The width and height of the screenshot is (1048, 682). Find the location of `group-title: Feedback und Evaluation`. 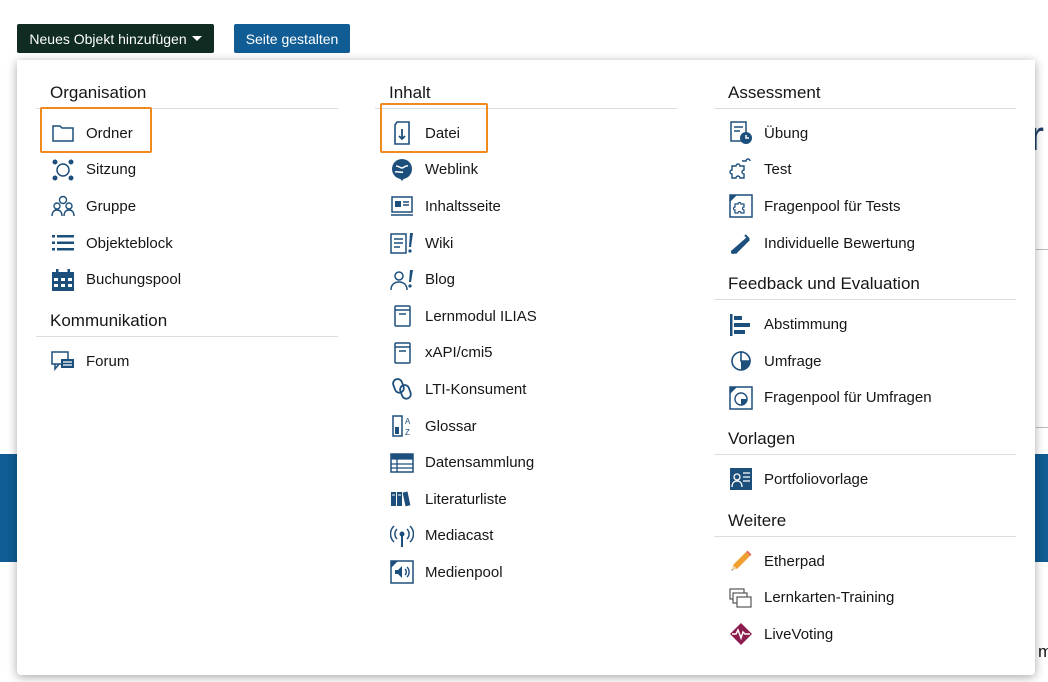

group-title: Feedback und Evaluation is located at coordinates (865, 286).